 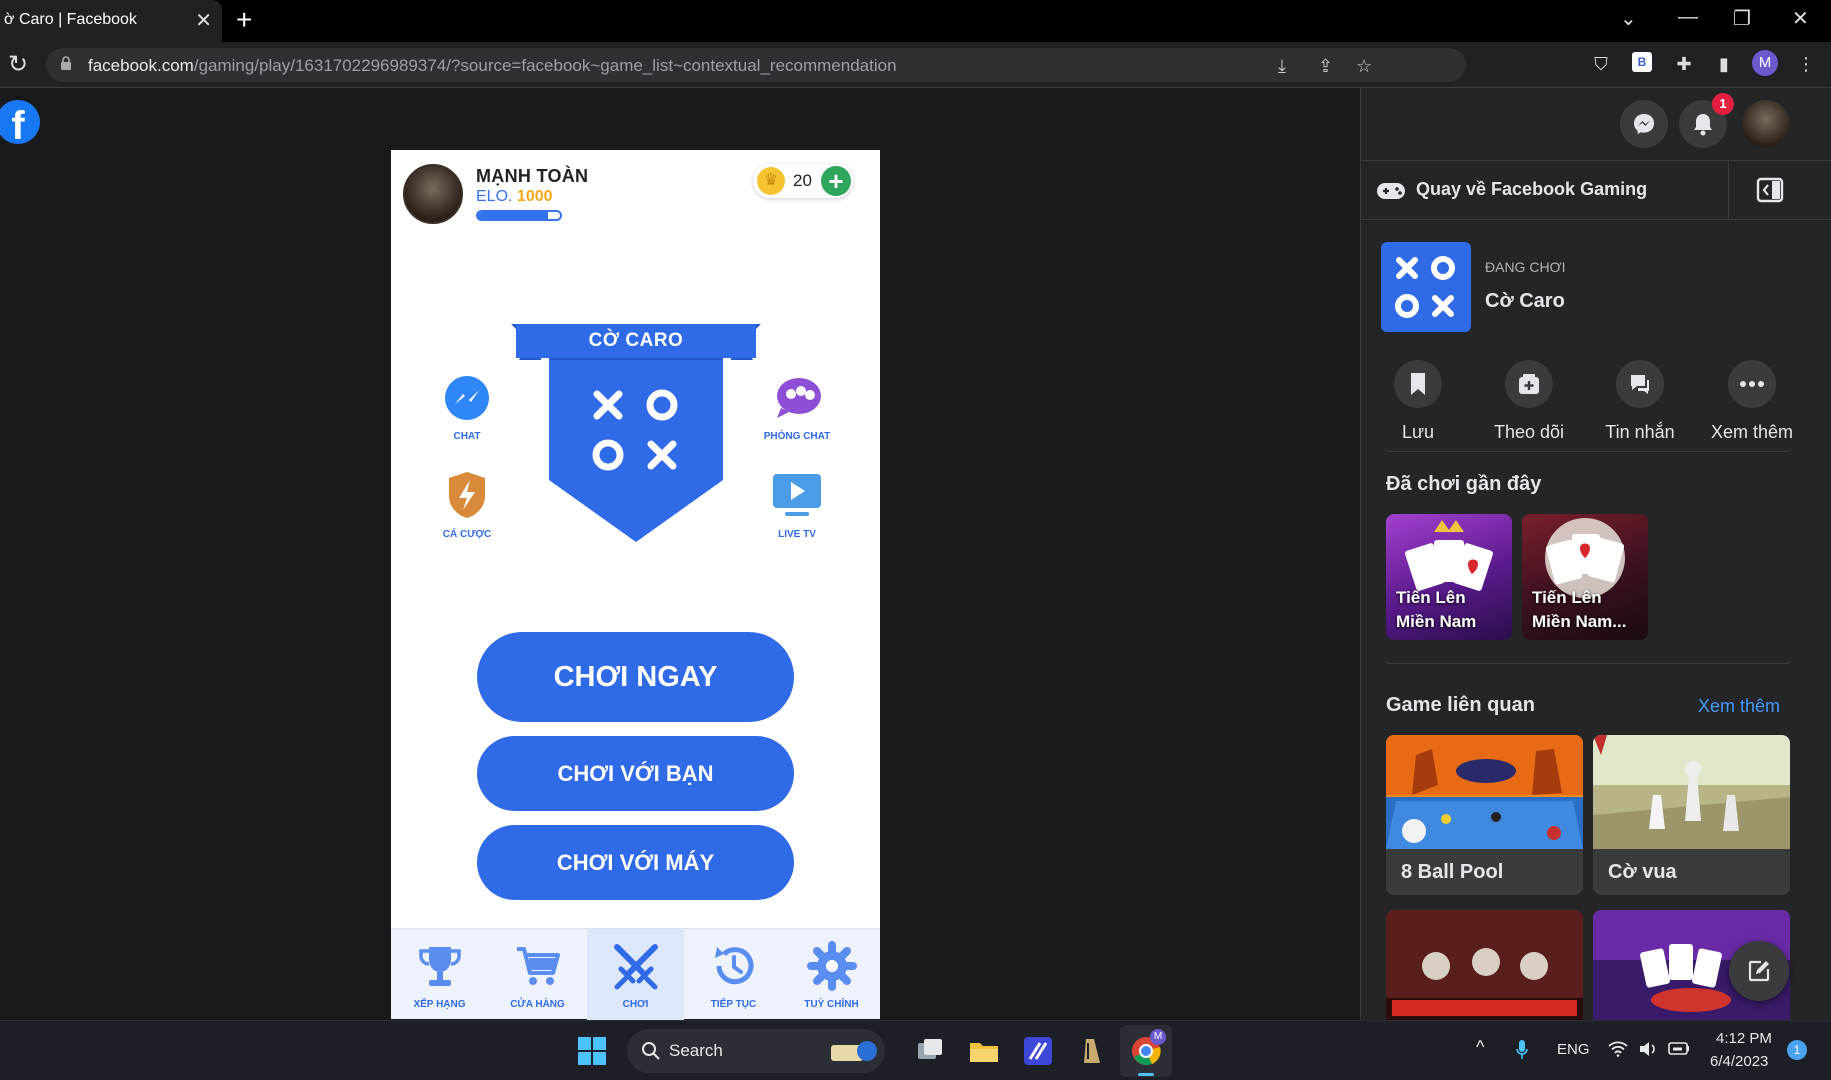 What do you see at coordinates (66, 63) in the screenshot?
I see `lock-icon` at bounding box center [66, 63].